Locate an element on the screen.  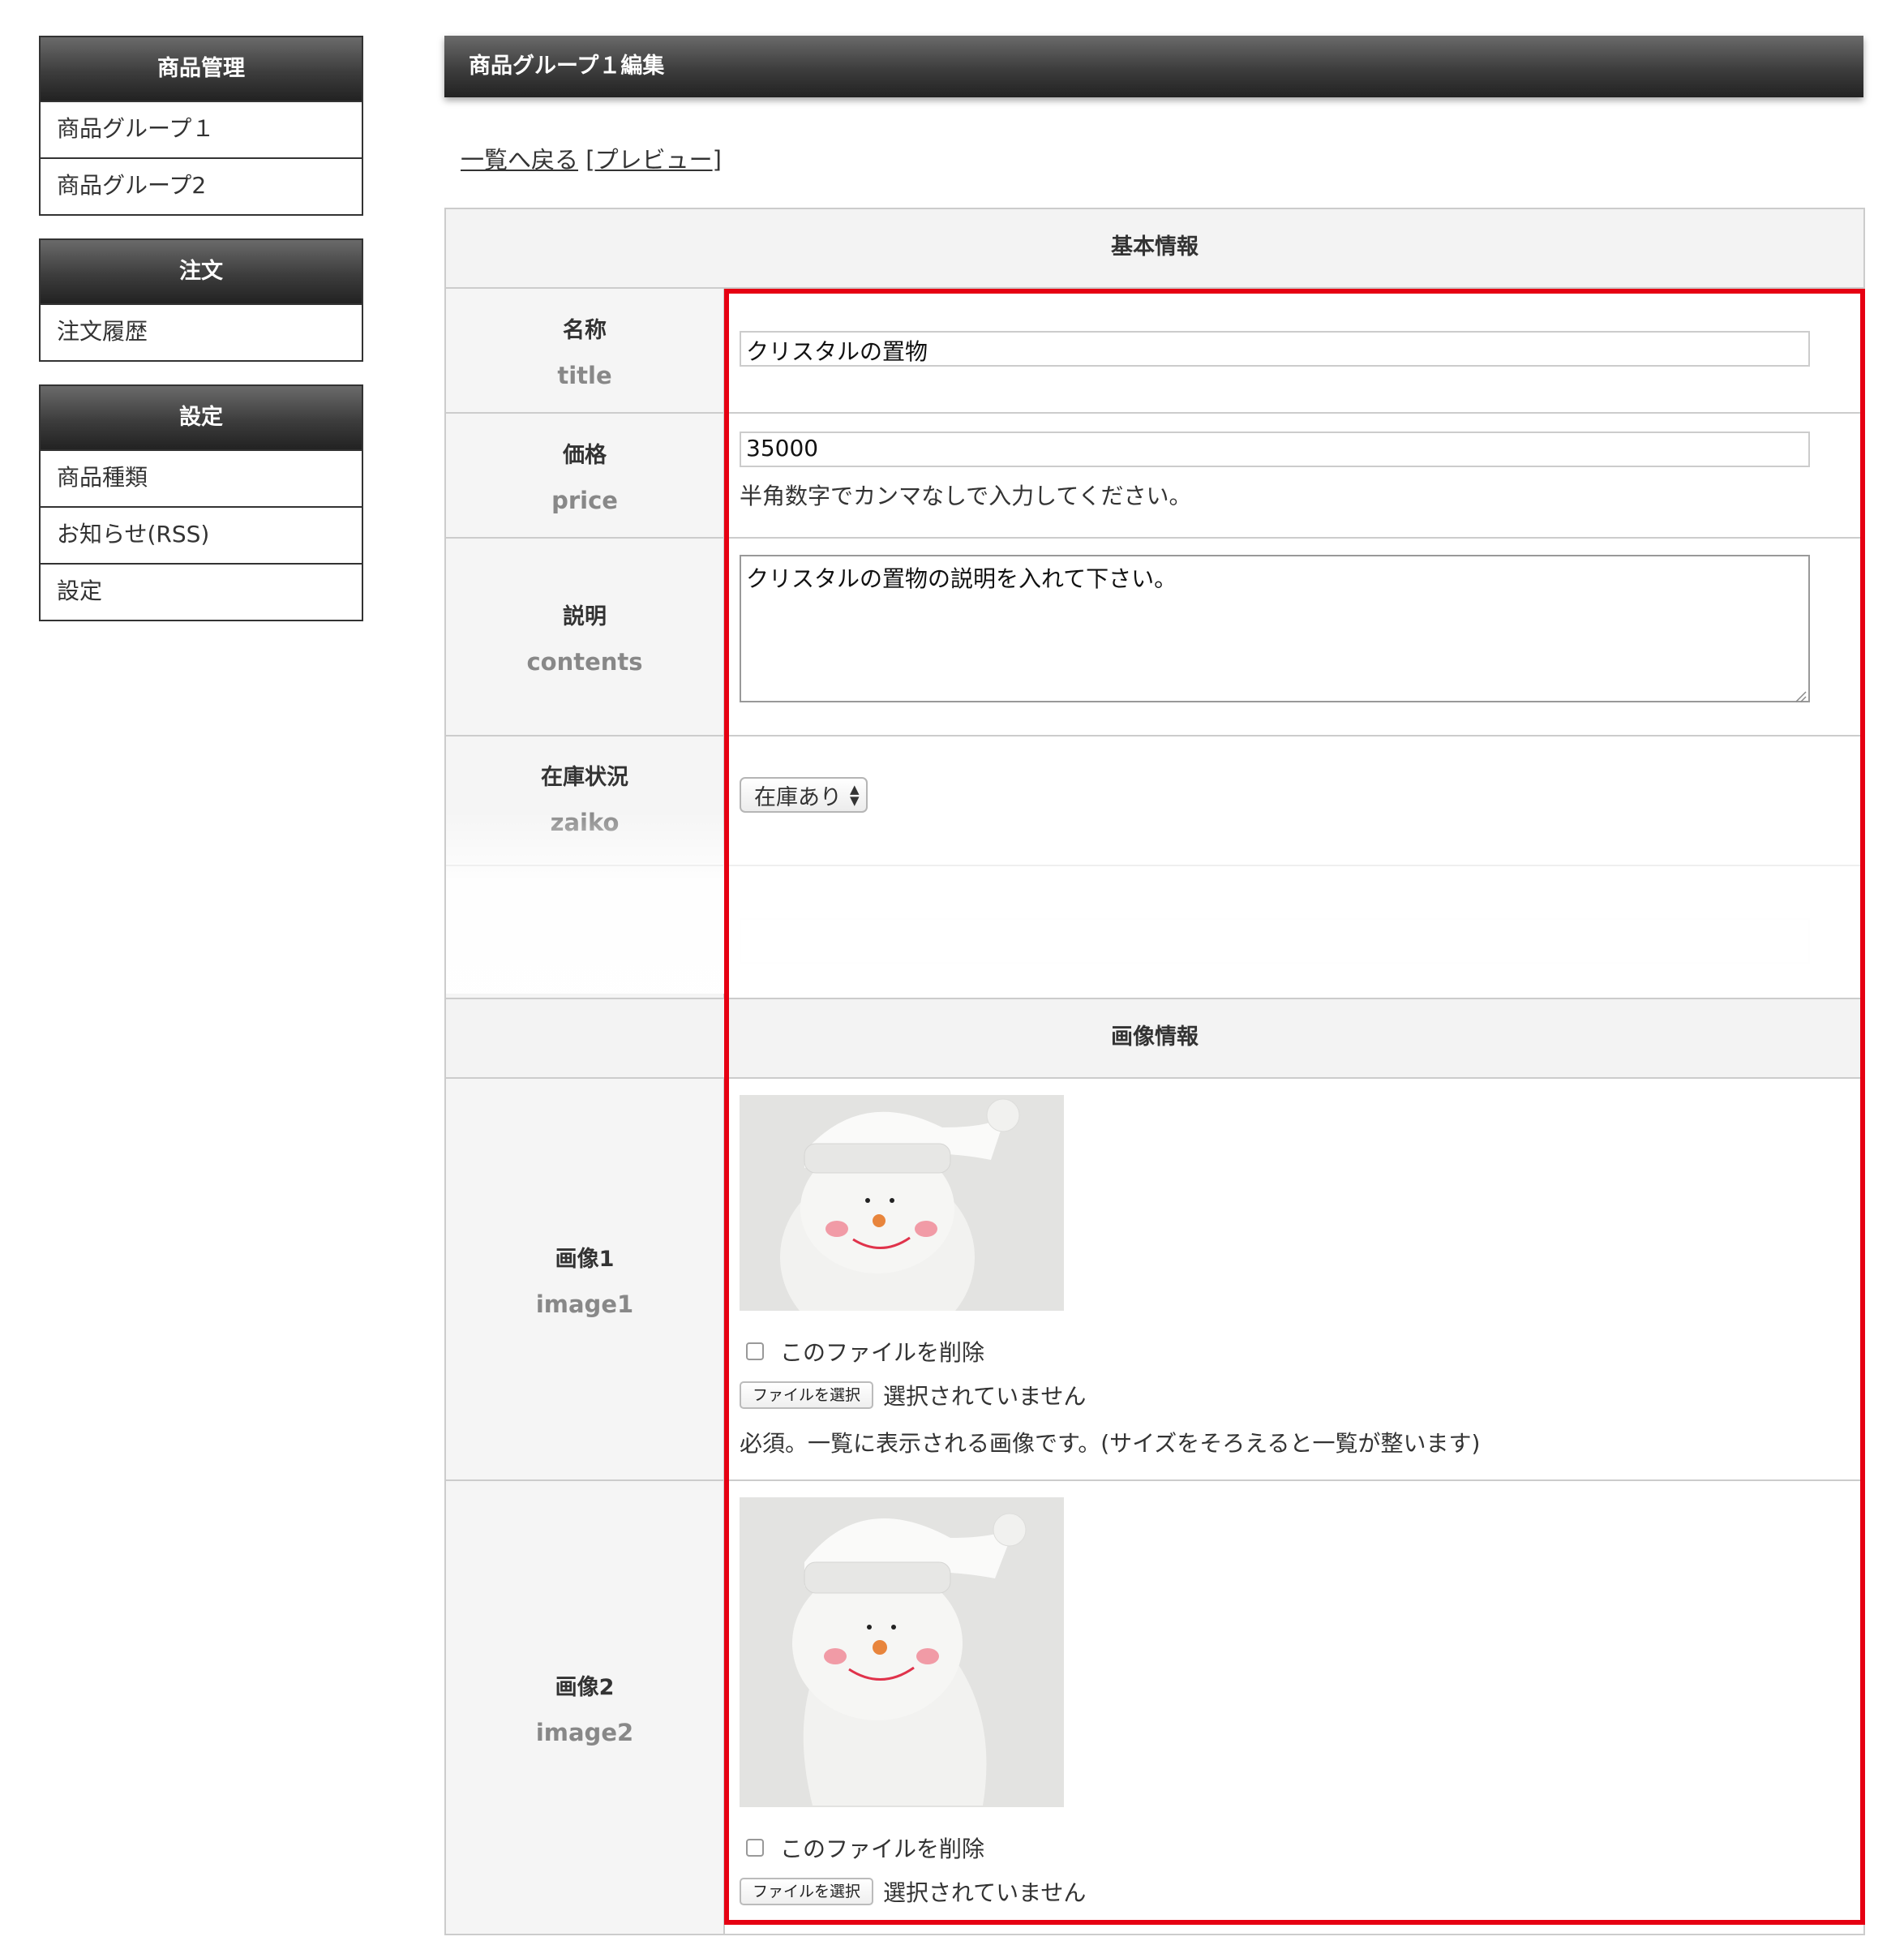
preview-bracket-open: [ is located at coordinates (590, 160).